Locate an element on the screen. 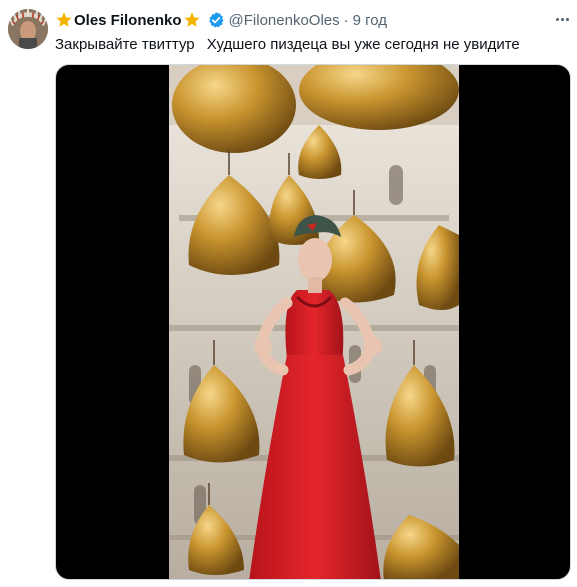  tweet-text-part-1: Закрывайте твиттур is located at coordinates (125, 44).